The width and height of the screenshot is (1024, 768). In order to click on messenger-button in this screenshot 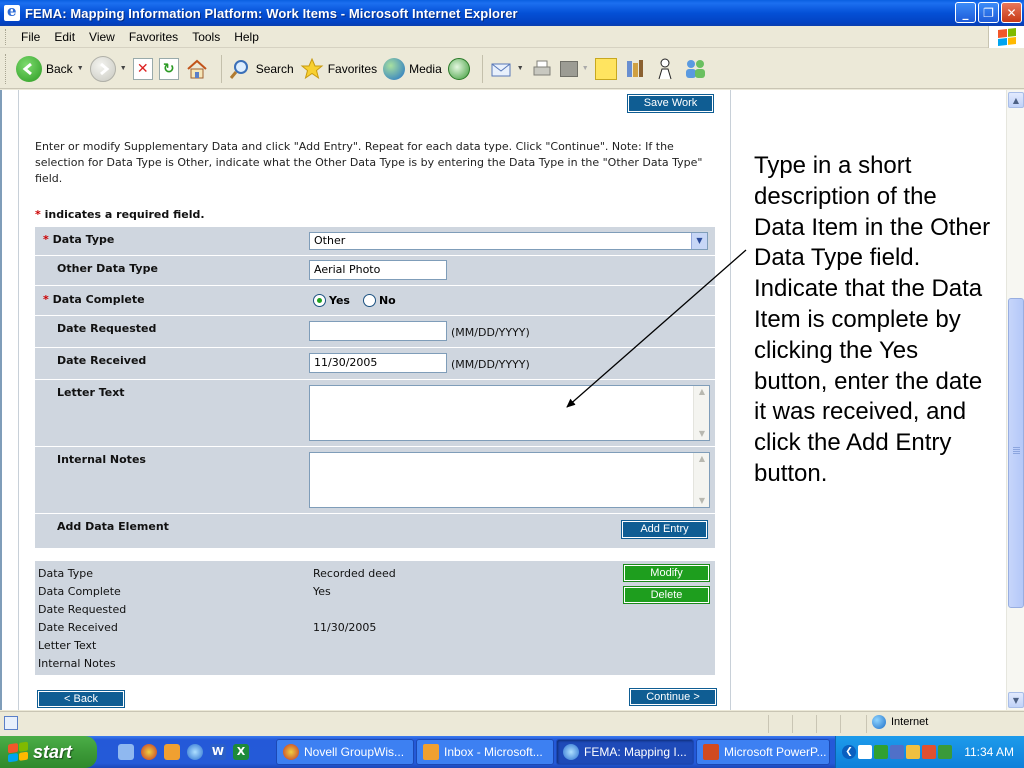, I will do `click(665, 69)`.